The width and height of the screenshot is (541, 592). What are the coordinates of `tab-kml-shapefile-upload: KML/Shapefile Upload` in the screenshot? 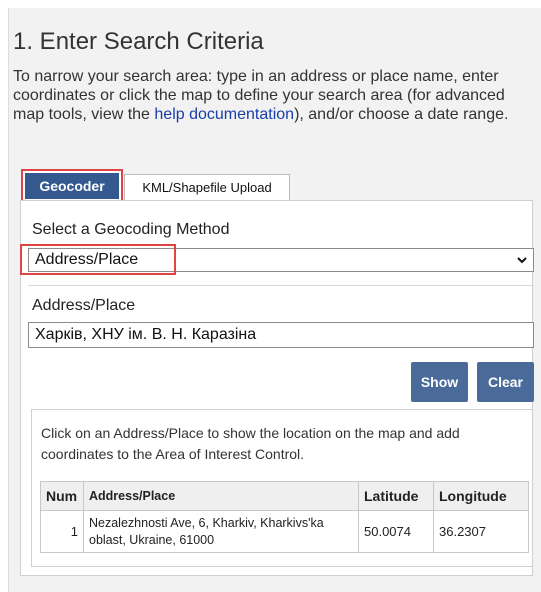 It's located at (207, 187).